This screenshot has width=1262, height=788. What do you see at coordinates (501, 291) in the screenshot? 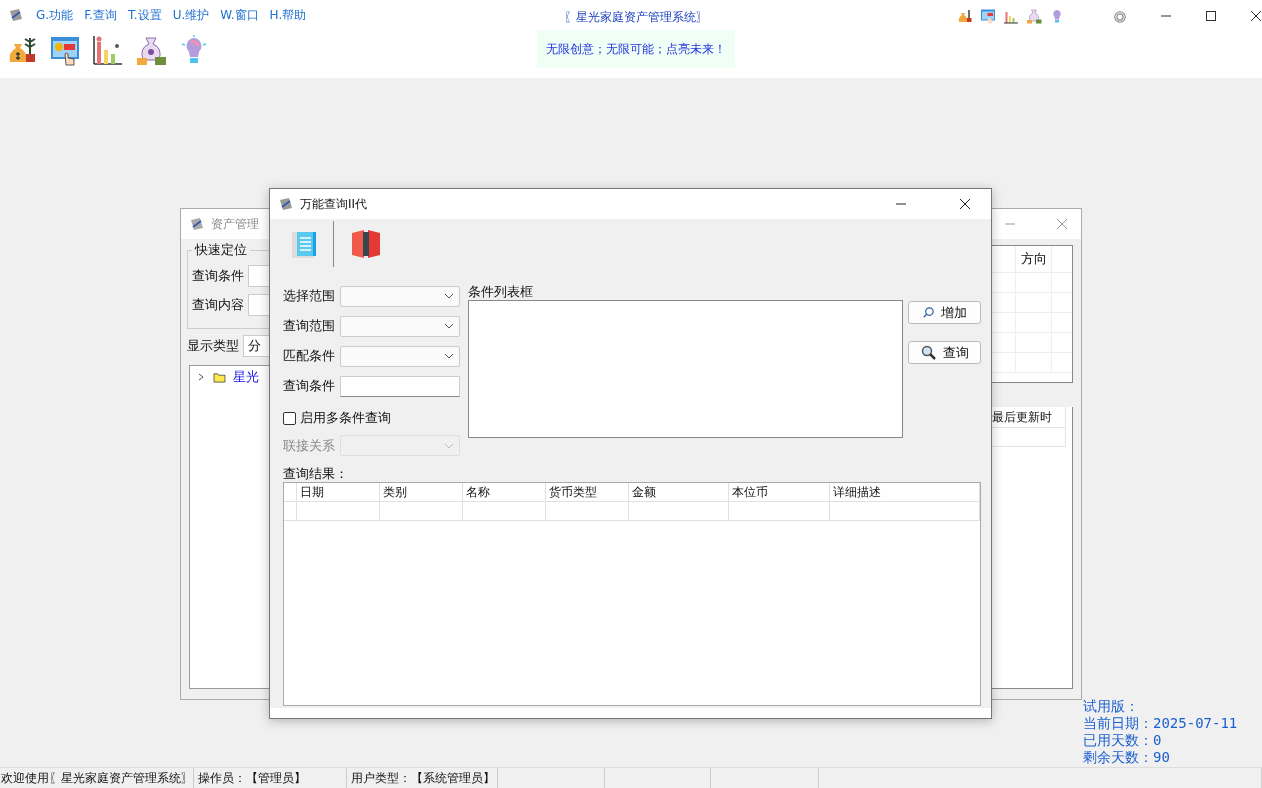
I see `list-label: 条件列表框` at bounding box center [501, 291].